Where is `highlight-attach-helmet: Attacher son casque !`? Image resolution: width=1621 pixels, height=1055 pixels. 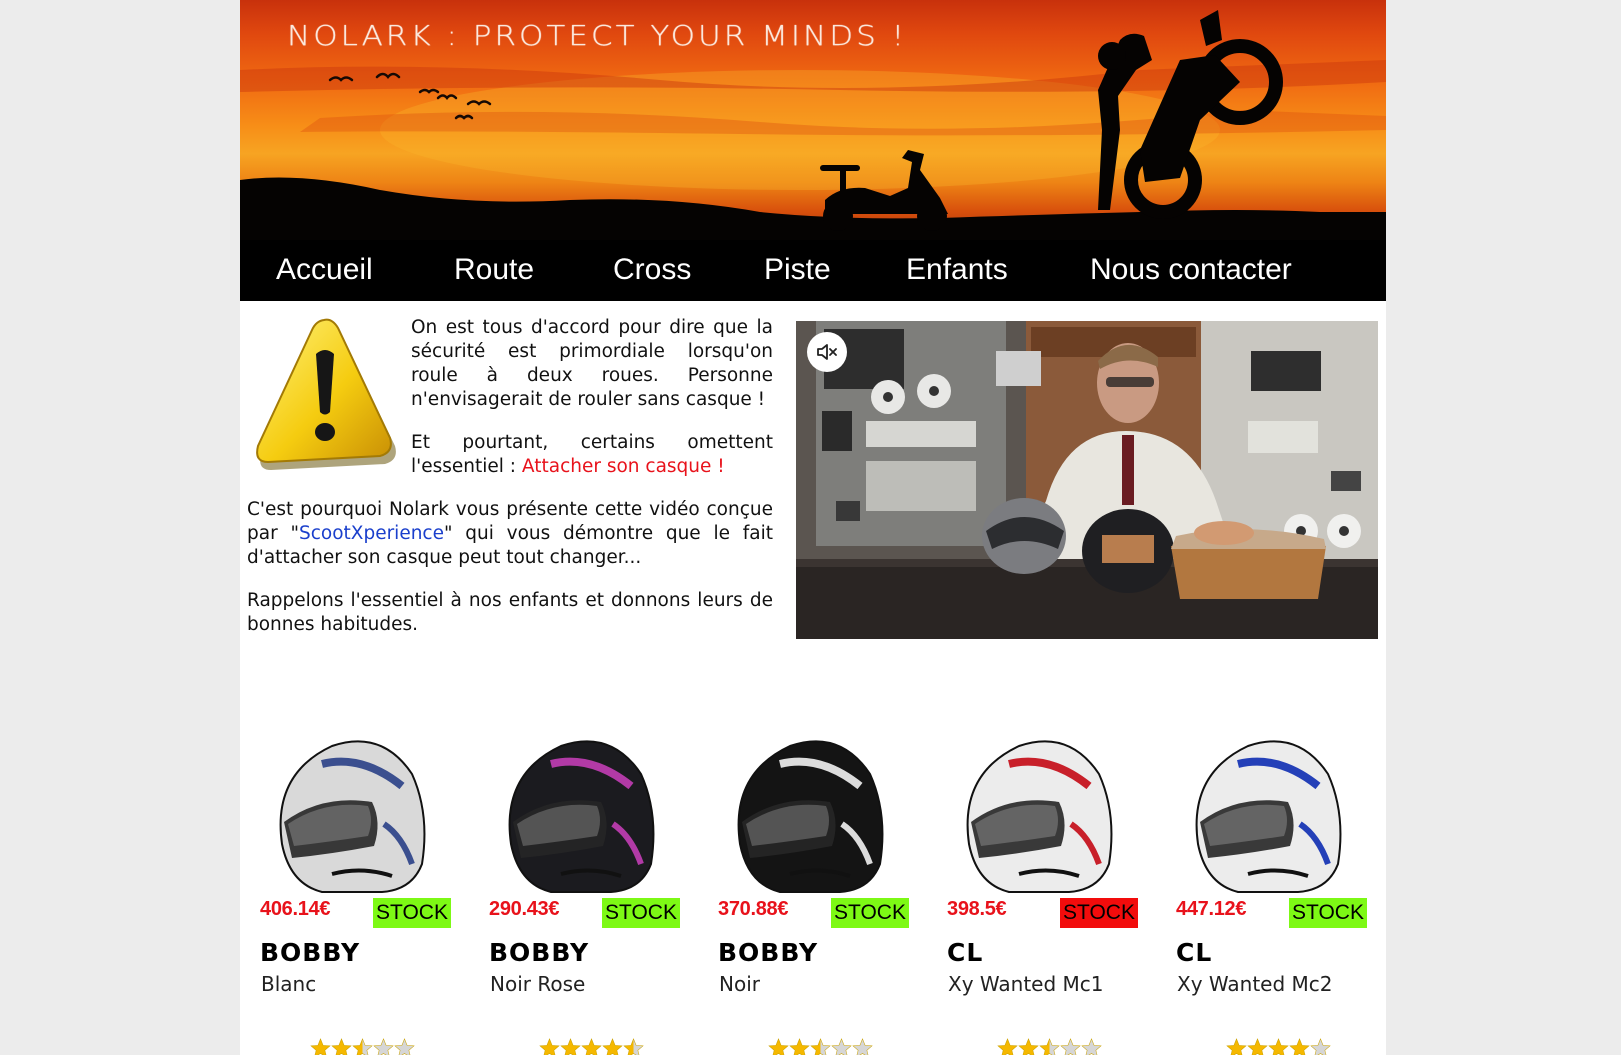 highlight-attach-helmet: Attacher son casque ! is located at coordinates (623, 466).